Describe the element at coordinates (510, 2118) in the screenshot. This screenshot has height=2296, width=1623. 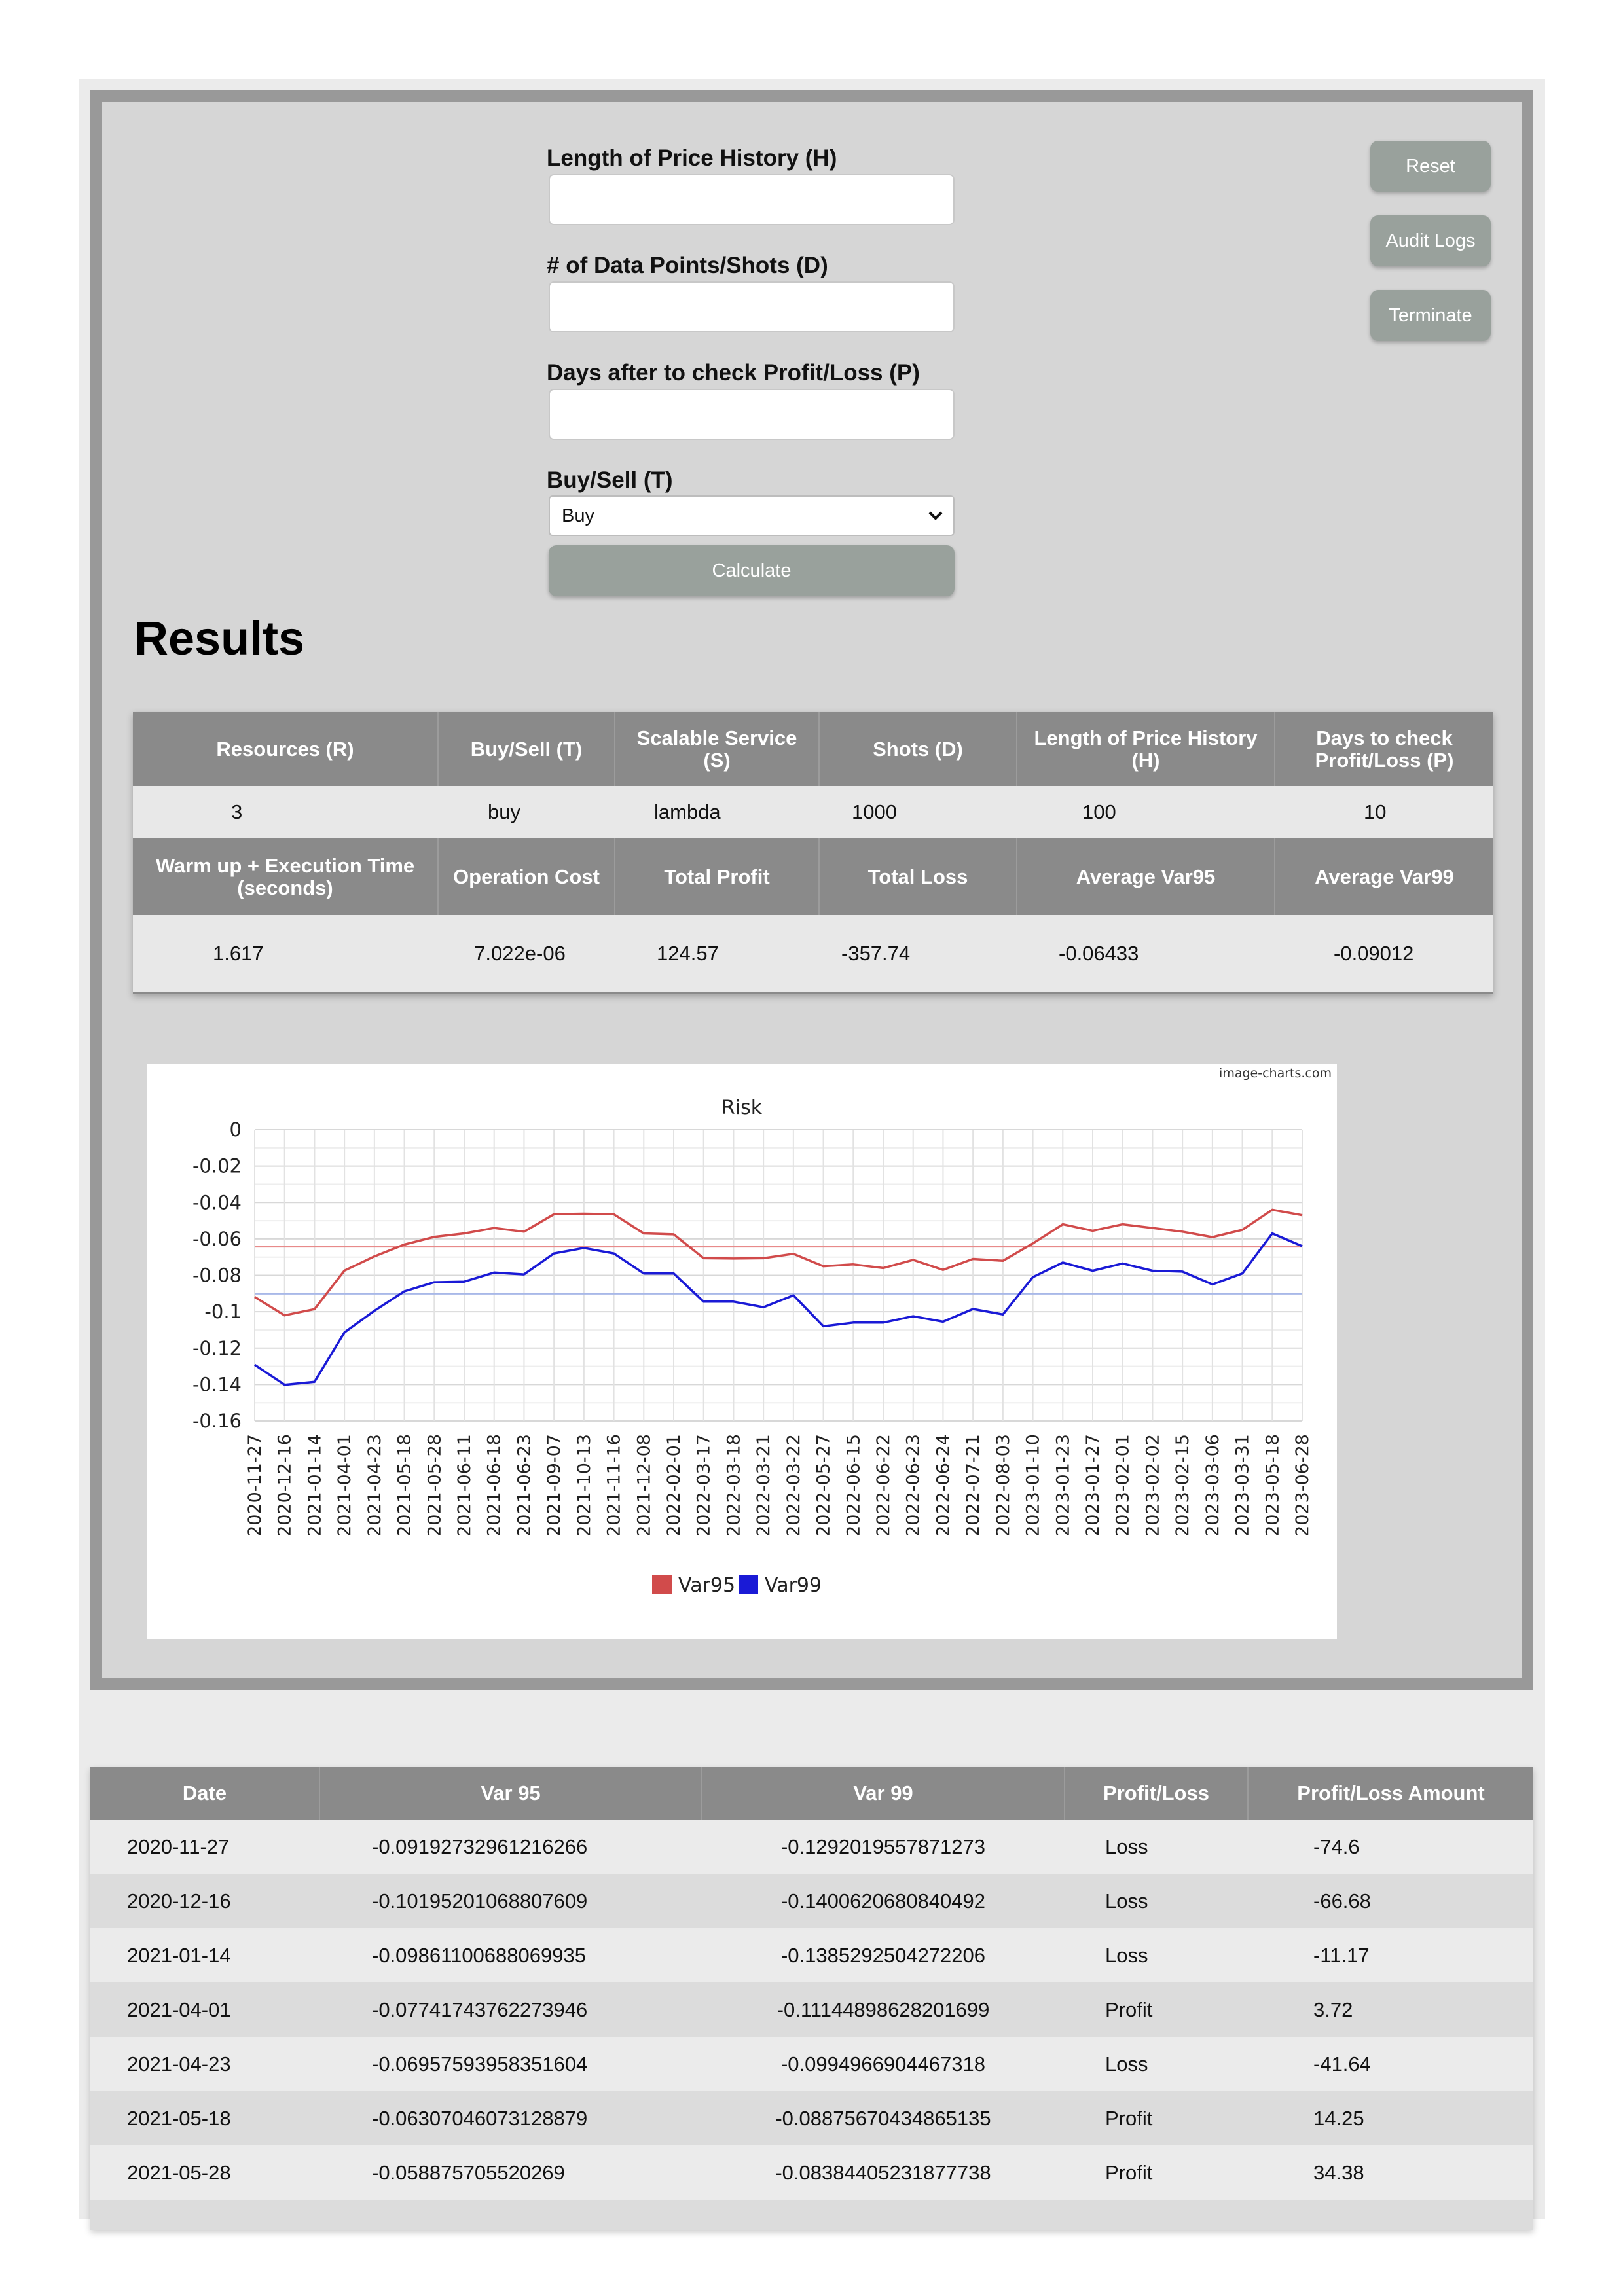
I see `cell-var95: -0.06307046073128879` at that location.